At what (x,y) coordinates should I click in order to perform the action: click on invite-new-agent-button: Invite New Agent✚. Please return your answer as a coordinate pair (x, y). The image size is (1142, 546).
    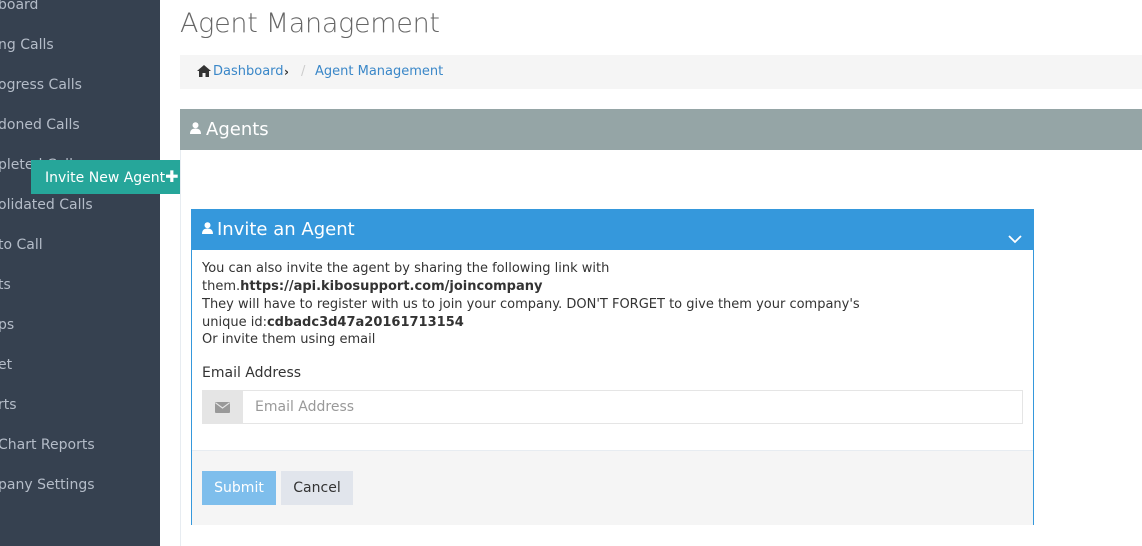
    Looking at the image, I should click on (105, 177).